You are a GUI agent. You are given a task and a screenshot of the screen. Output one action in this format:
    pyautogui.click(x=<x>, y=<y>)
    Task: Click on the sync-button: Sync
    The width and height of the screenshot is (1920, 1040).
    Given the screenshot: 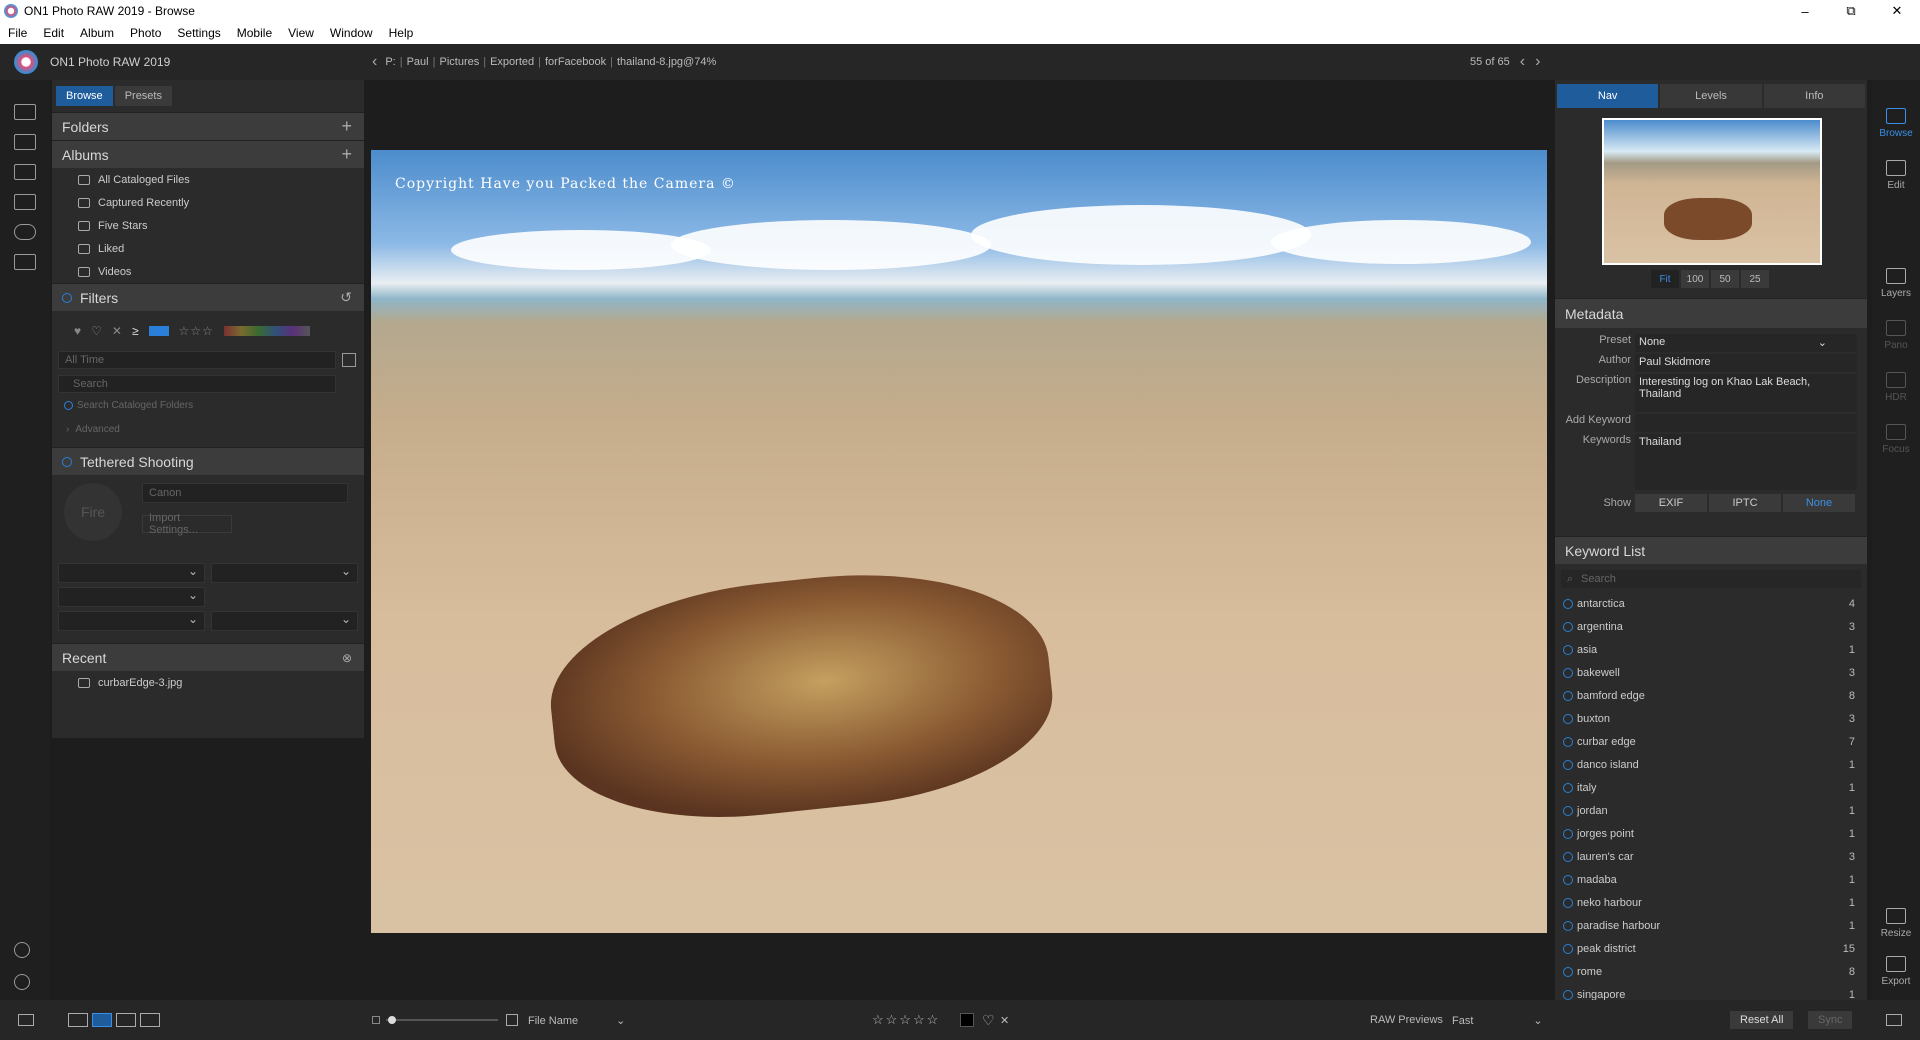 What is the action you would take?
    pyautogui.click(x=1830, y=1020)
    